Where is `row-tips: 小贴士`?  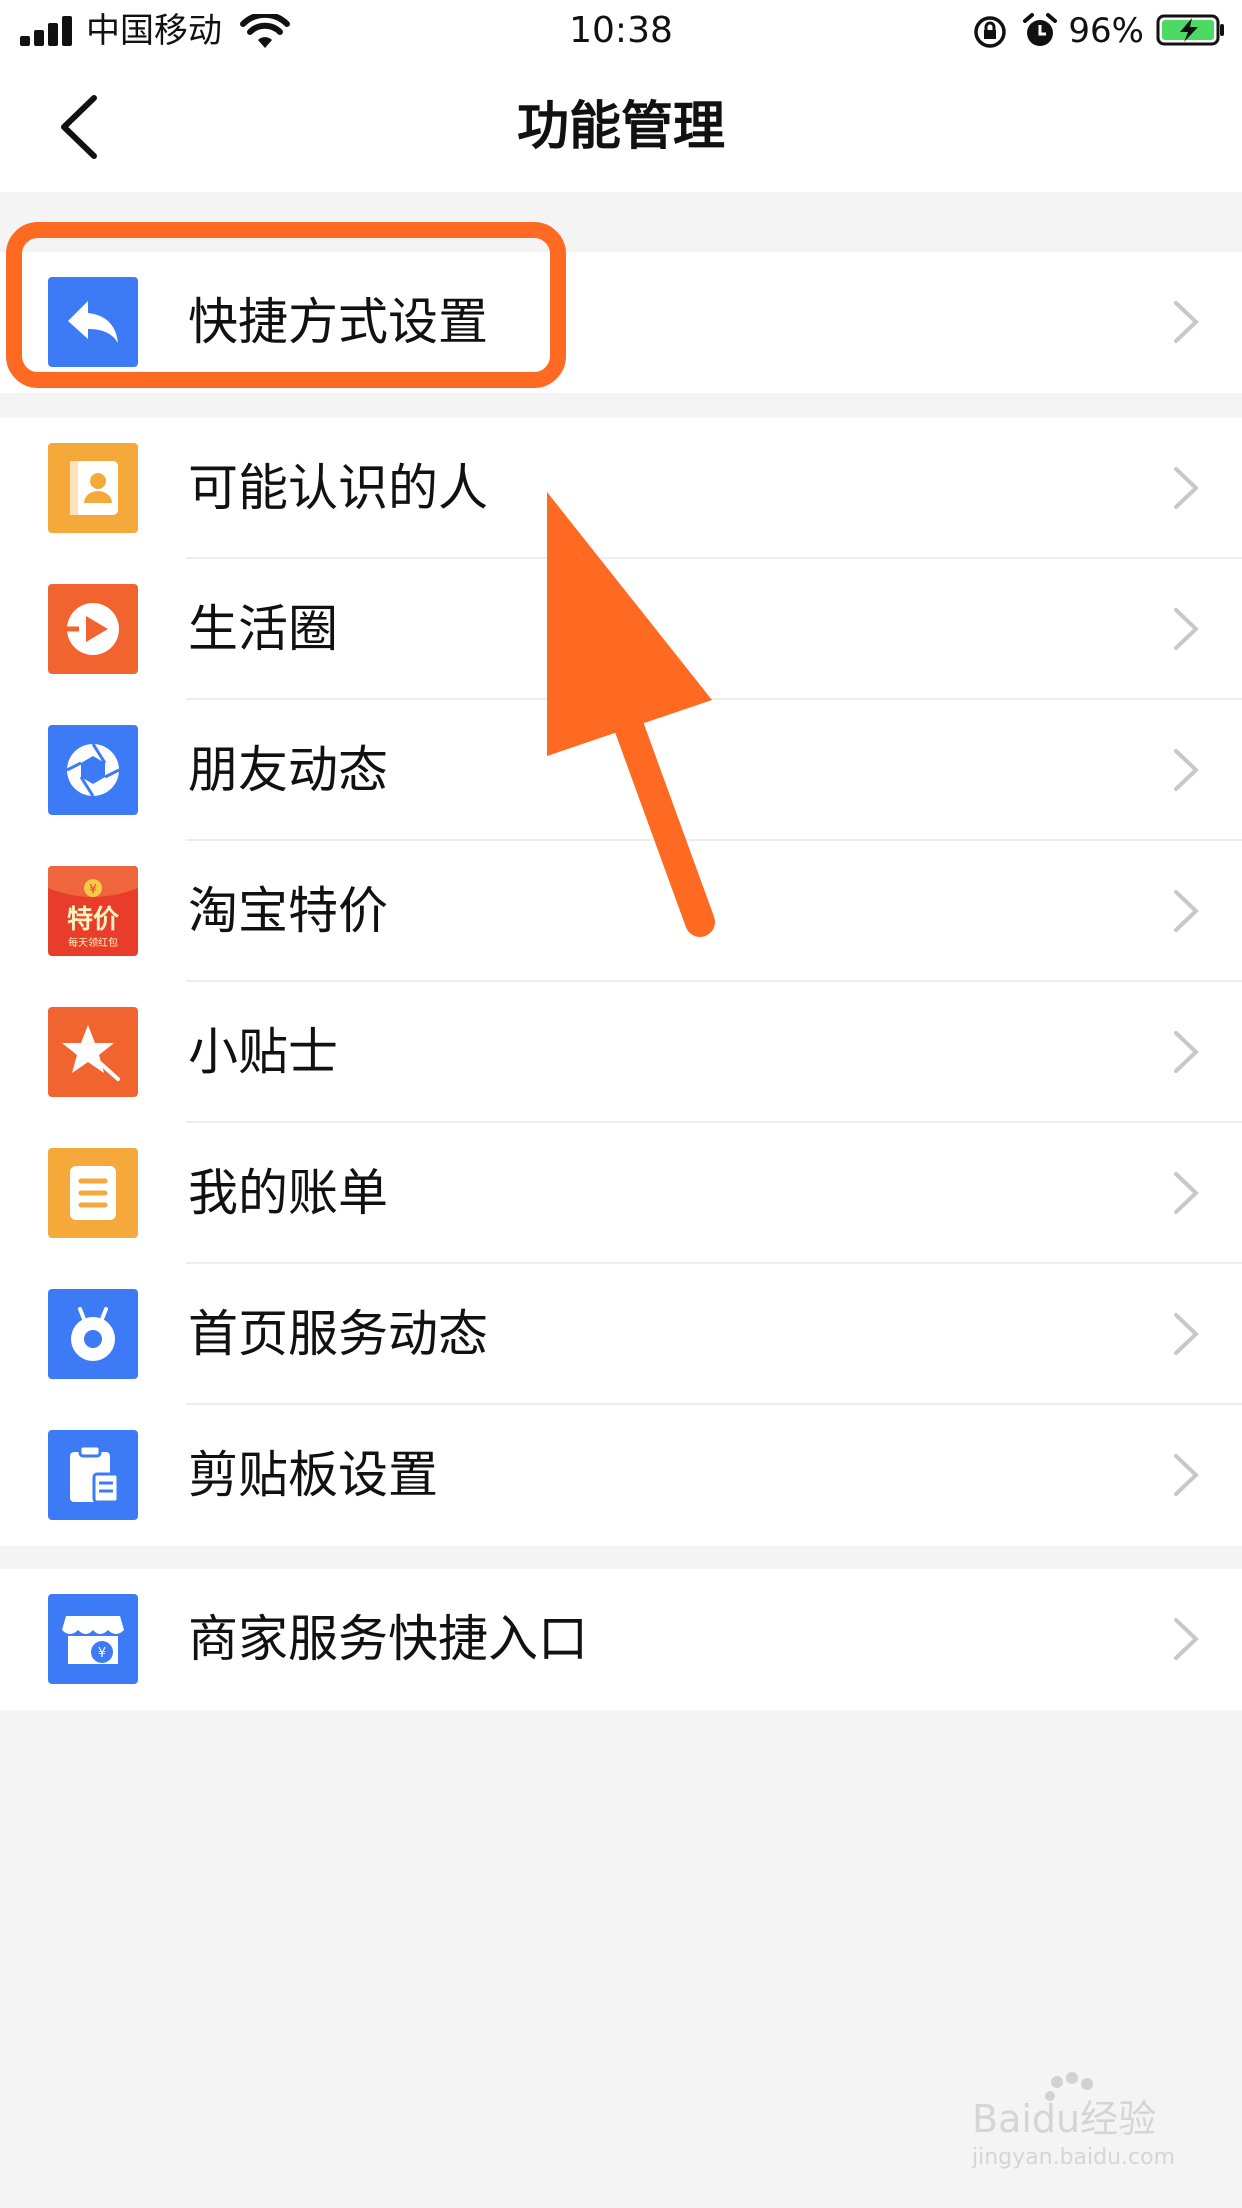 row-tips: 小贴士 is located at coordinates (621, 1052).